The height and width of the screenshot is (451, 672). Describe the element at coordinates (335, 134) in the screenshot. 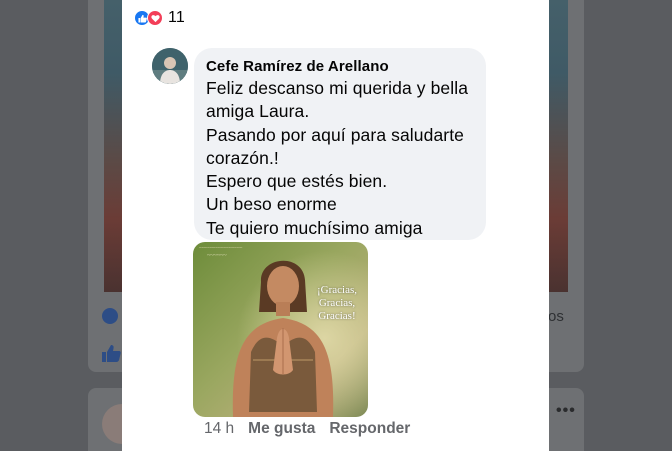

I see `comment-text-line: Pasando por aquí para saludarte` at that location.